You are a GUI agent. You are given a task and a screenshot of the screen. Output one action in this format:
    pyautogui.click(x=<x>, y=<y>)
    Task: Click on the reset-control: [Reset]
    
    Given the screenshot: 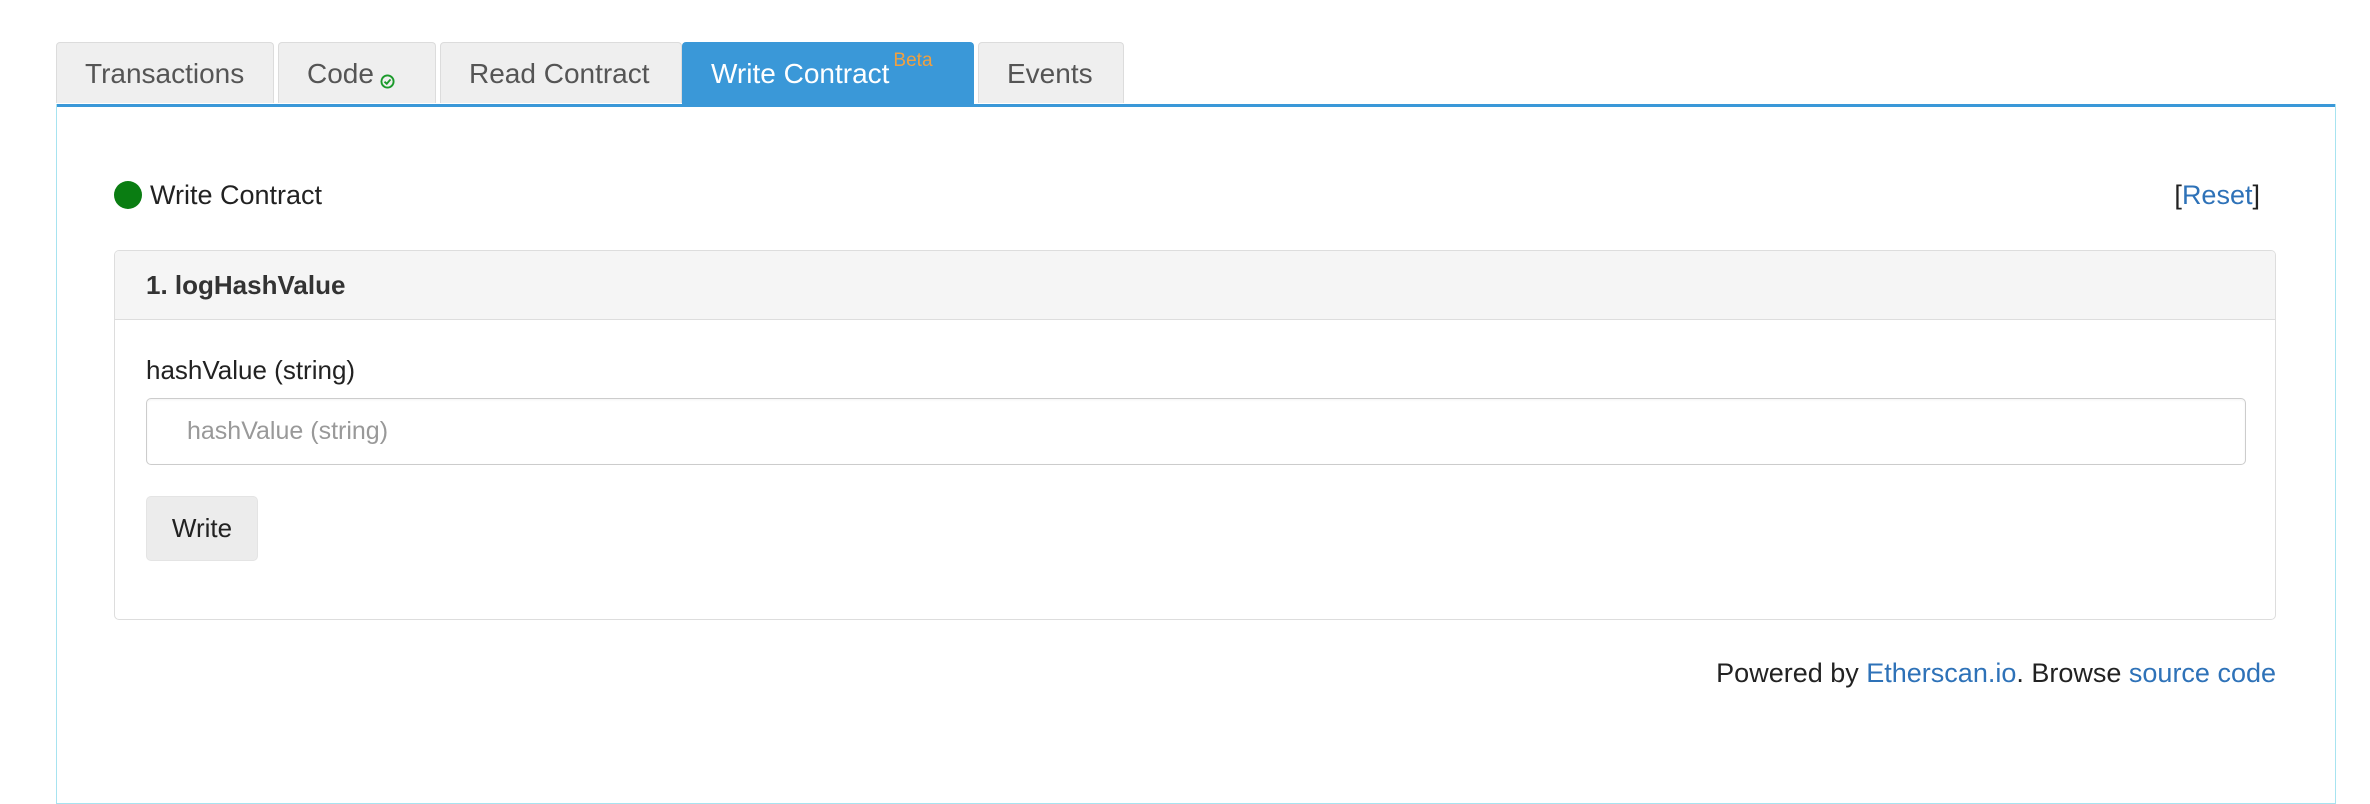 What is the action you would take?
    pyautogui.click(x=2217, y=195)
    